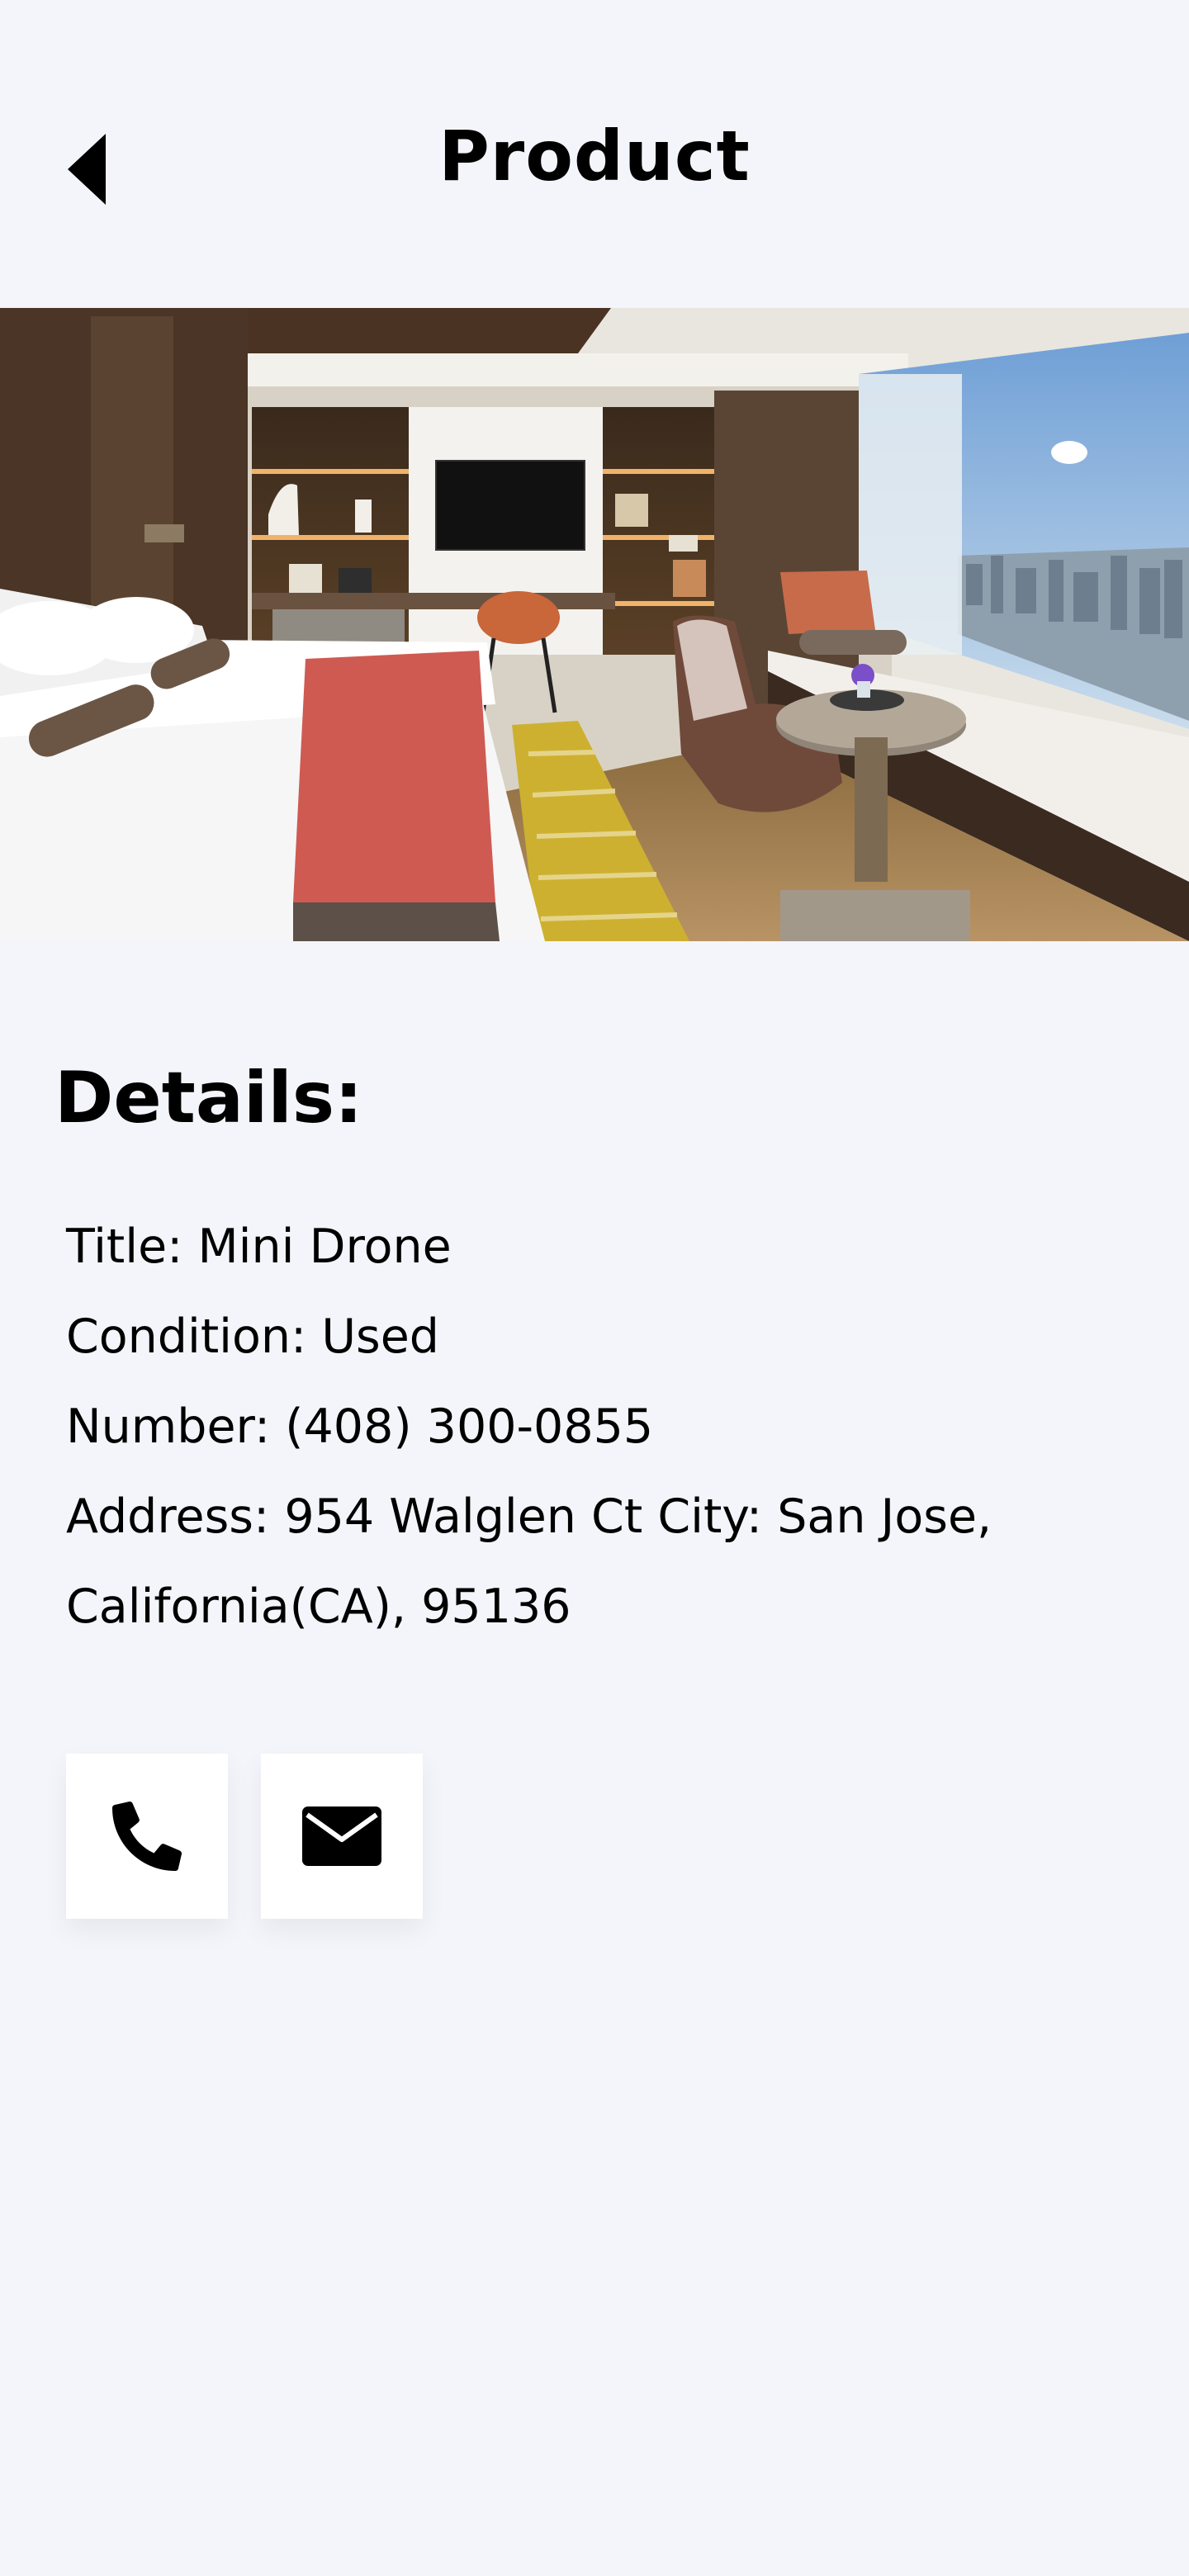 This screenshot has width=1189, height=2576. Describe the element at coordinates (529, 1516) in the screenshot. I see `detail-address-line-1: Address: 954 Walglen Ct City: San Jose,` at that location.